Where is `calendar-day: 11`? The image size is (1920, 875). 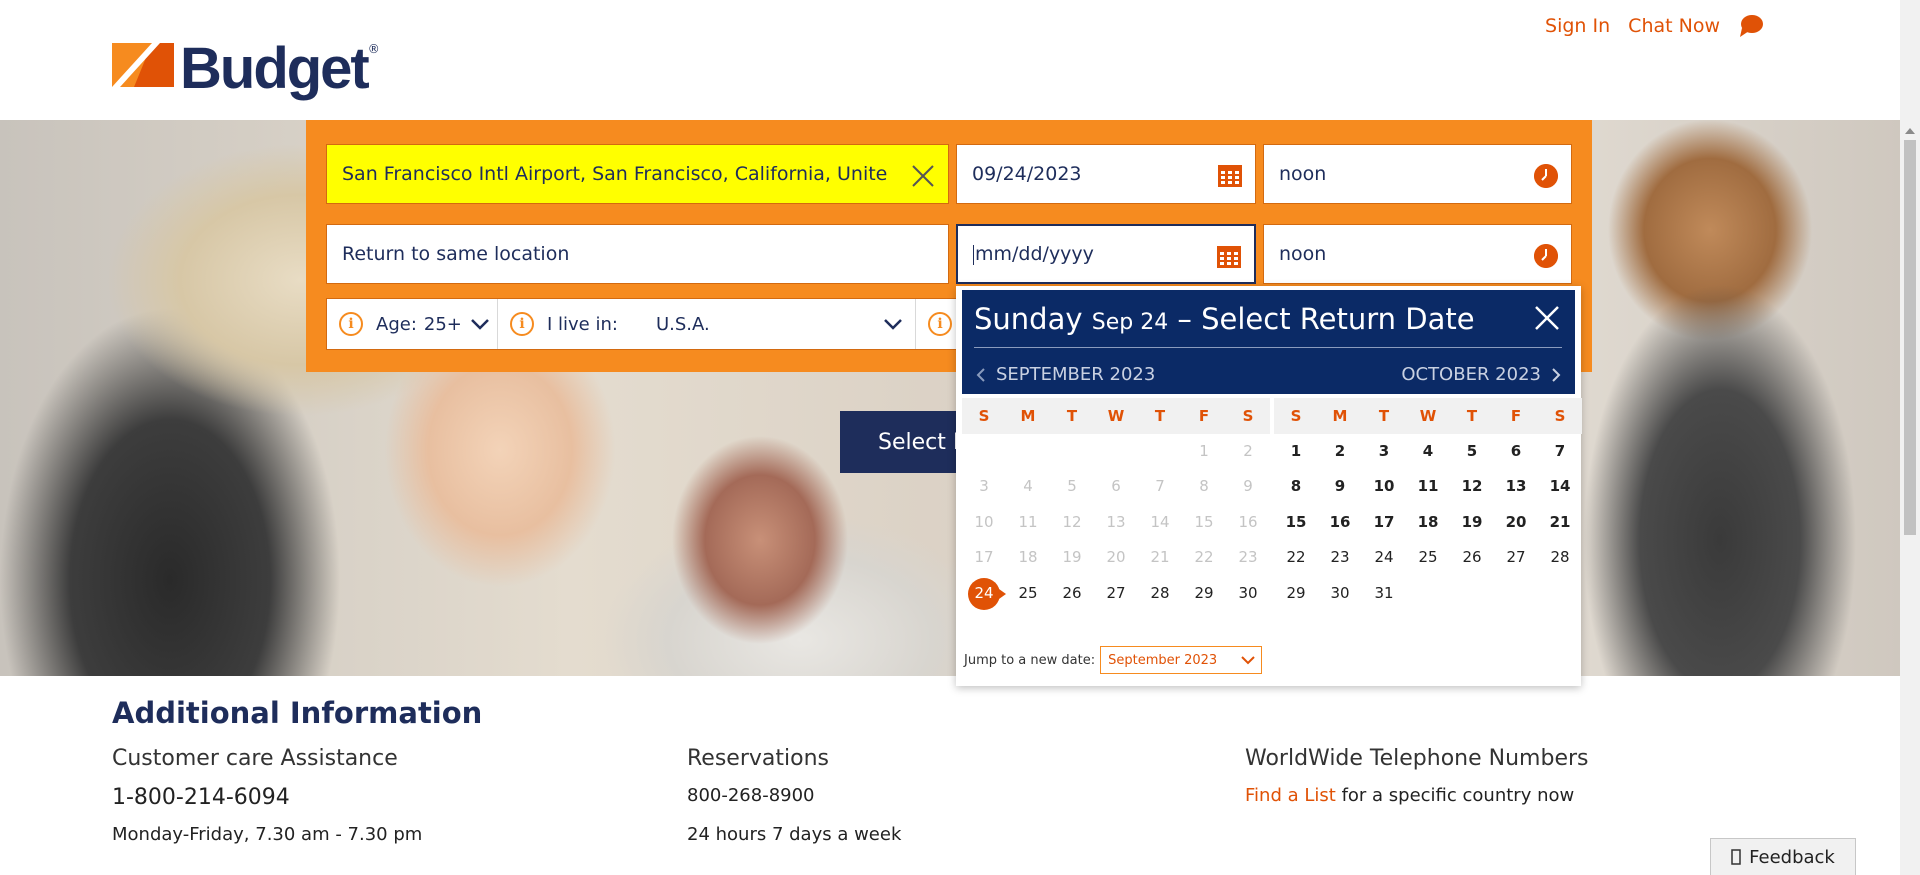 calendar-day: 11 is located at coordinates (1428, 486).